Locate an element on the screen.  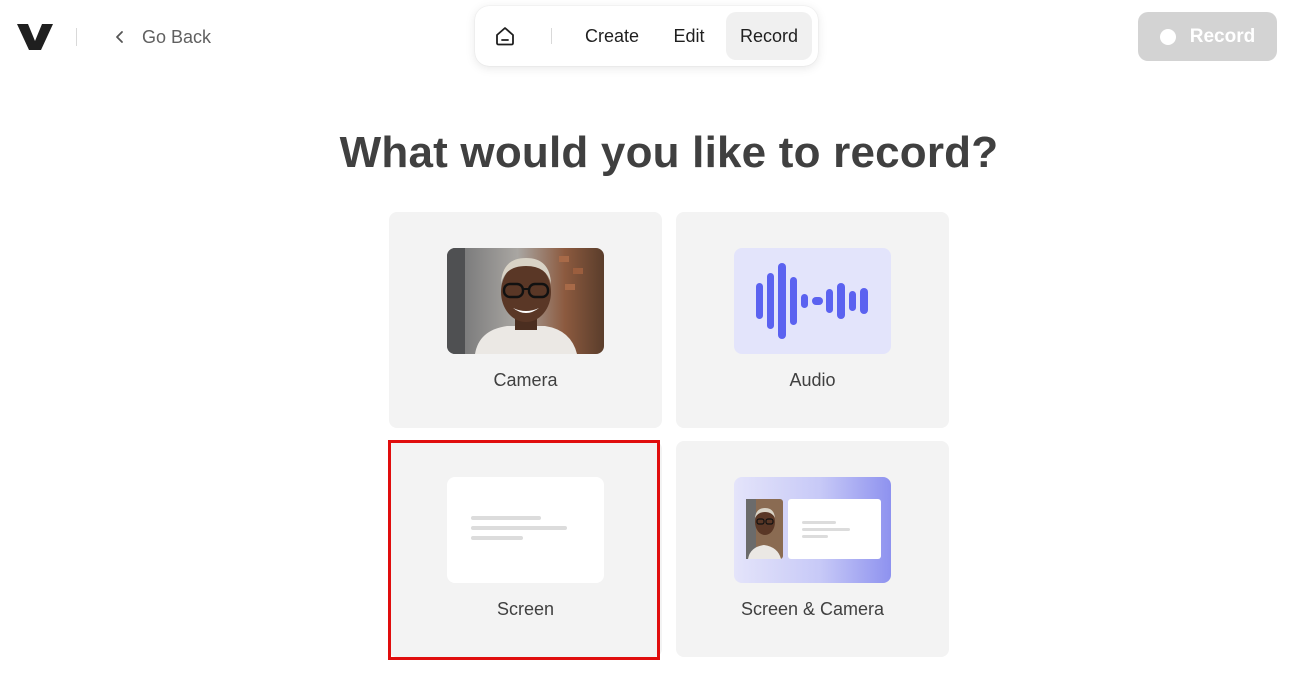
record-dot-icon is located at coordinates (1167, 36).